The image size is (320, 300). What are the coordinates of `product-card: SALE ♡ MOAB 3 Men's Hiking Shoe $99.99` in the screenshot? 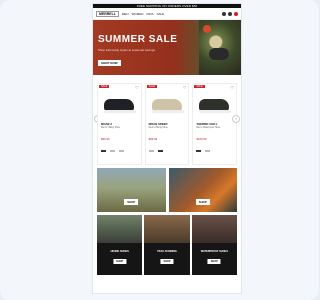 It's located at (119, 124).